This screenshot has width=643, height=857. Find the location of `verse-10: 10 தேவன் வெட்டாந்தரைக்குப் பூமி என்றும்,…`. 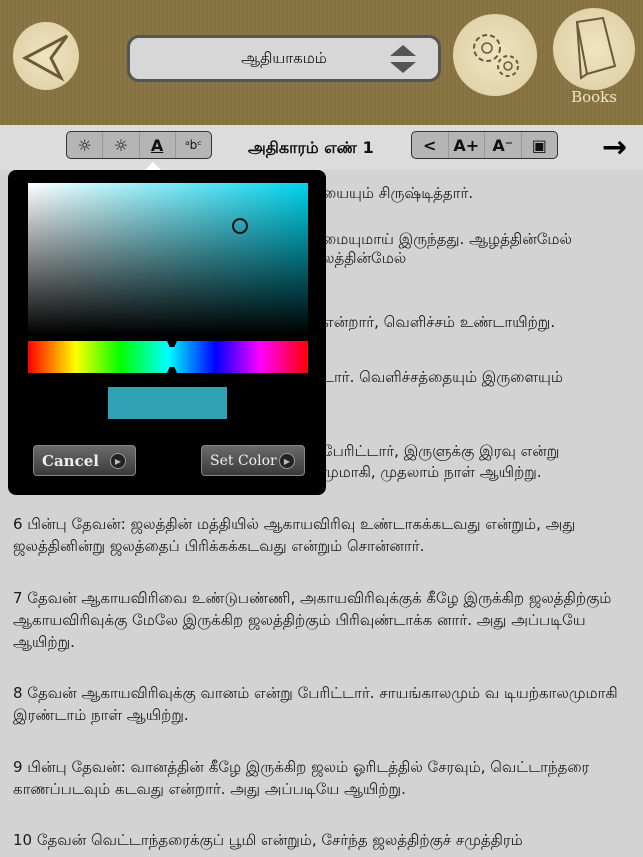

verse-10: 10 தேவன் வெட்டாந்தரைக்குப் பூமி என்றும்,… is located at coordinates (268, 840).